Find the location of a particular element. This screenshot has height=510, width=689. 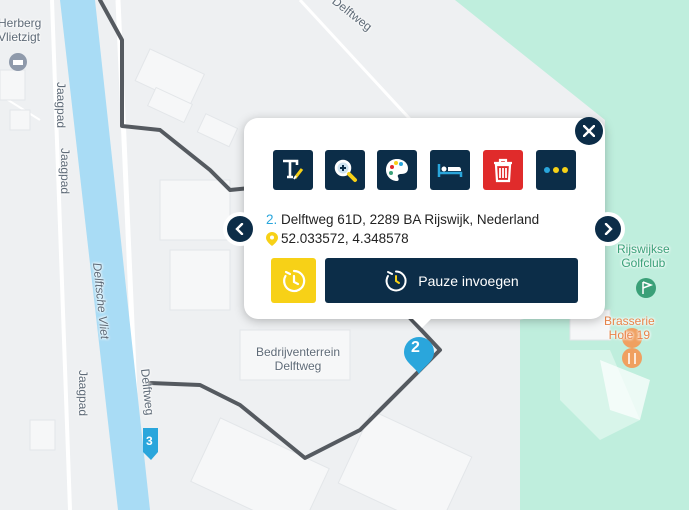

zoom-icon is located at coordinates (345, 170).